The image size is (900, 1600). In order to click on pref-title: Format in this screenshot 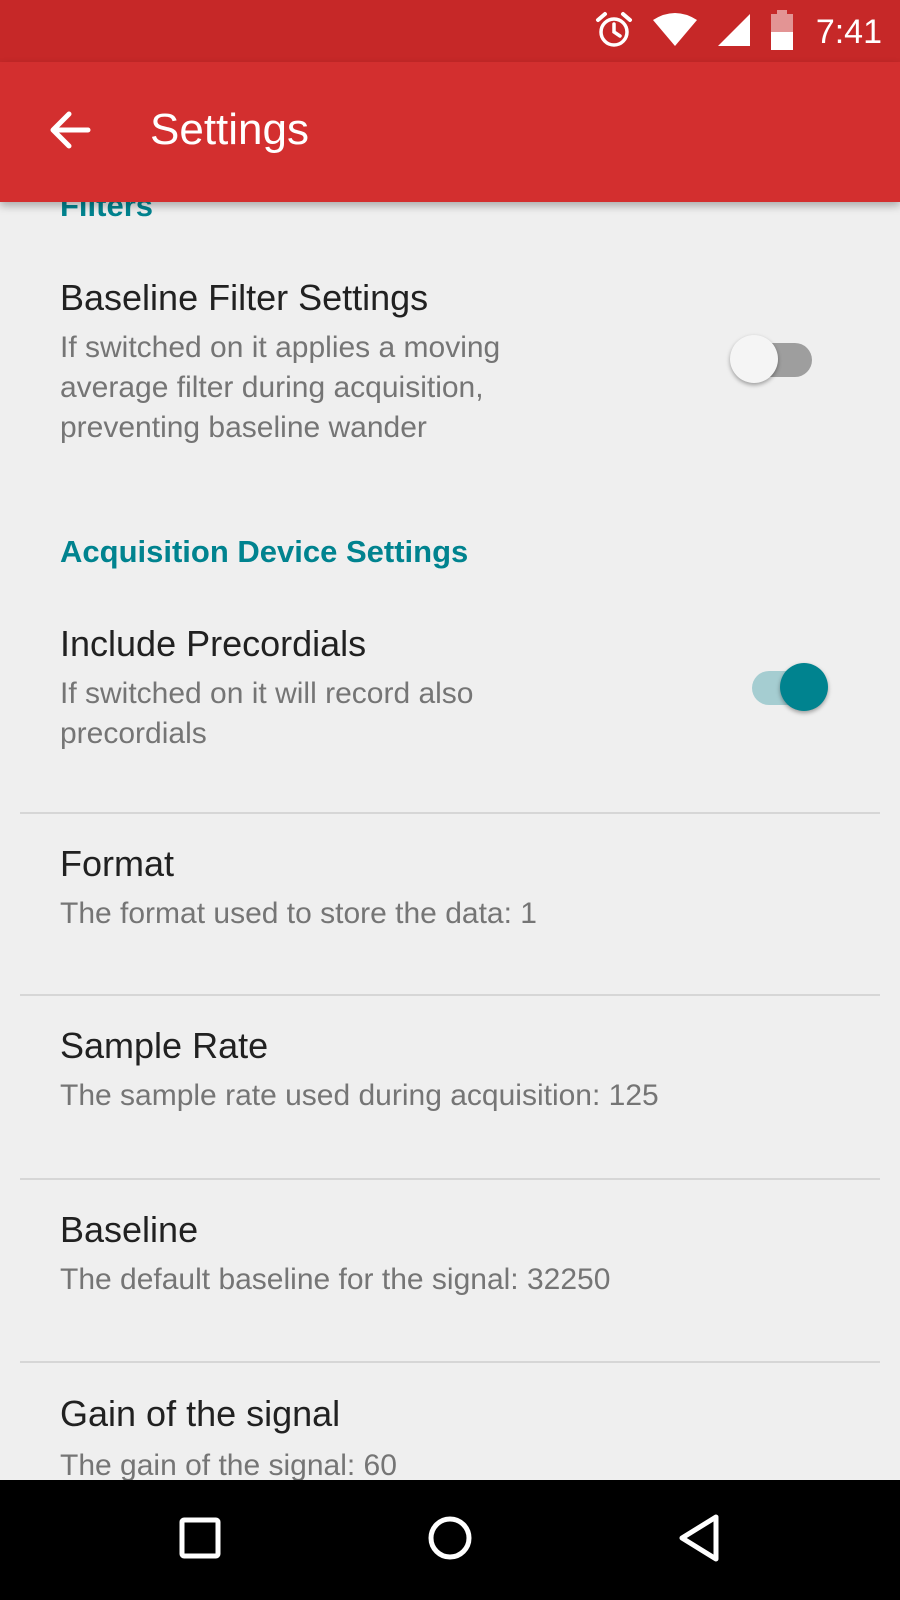, I will do `click(117, 863)`.